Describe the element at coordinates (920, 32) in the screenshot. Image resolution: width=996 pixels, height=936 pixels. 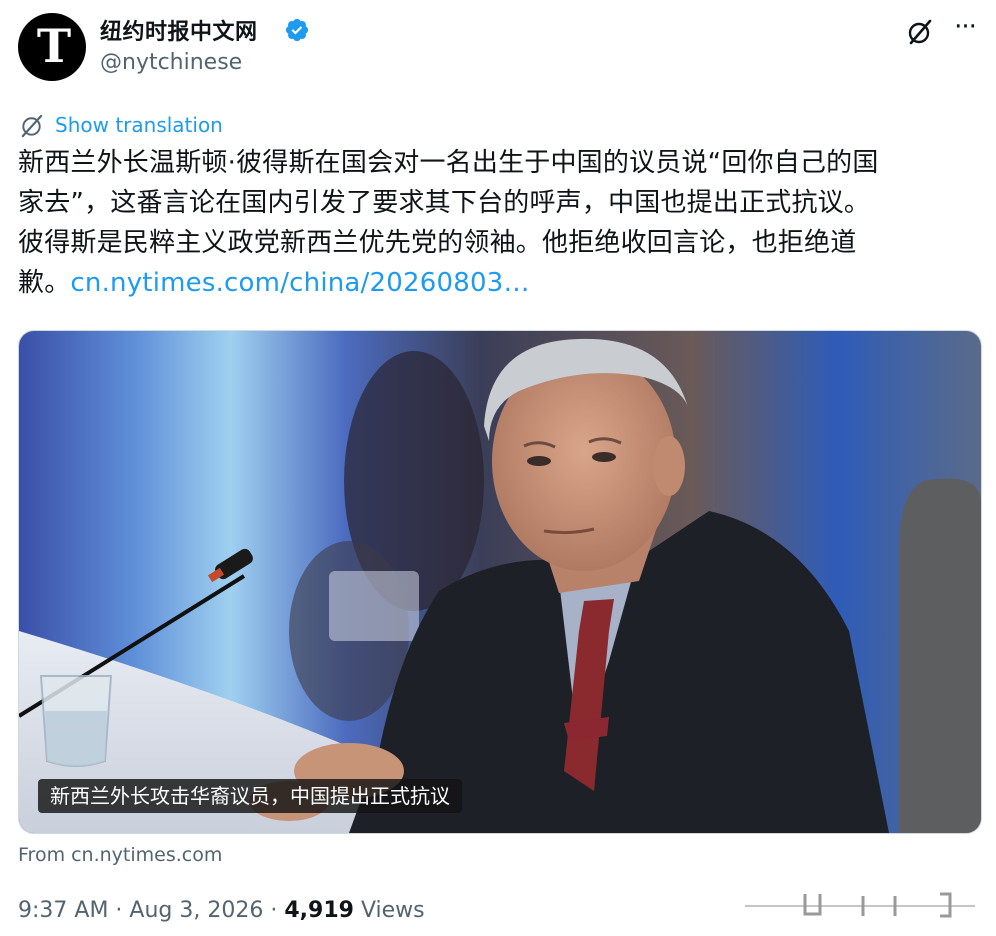
I see `grok-slash-circle-icon` at that location.